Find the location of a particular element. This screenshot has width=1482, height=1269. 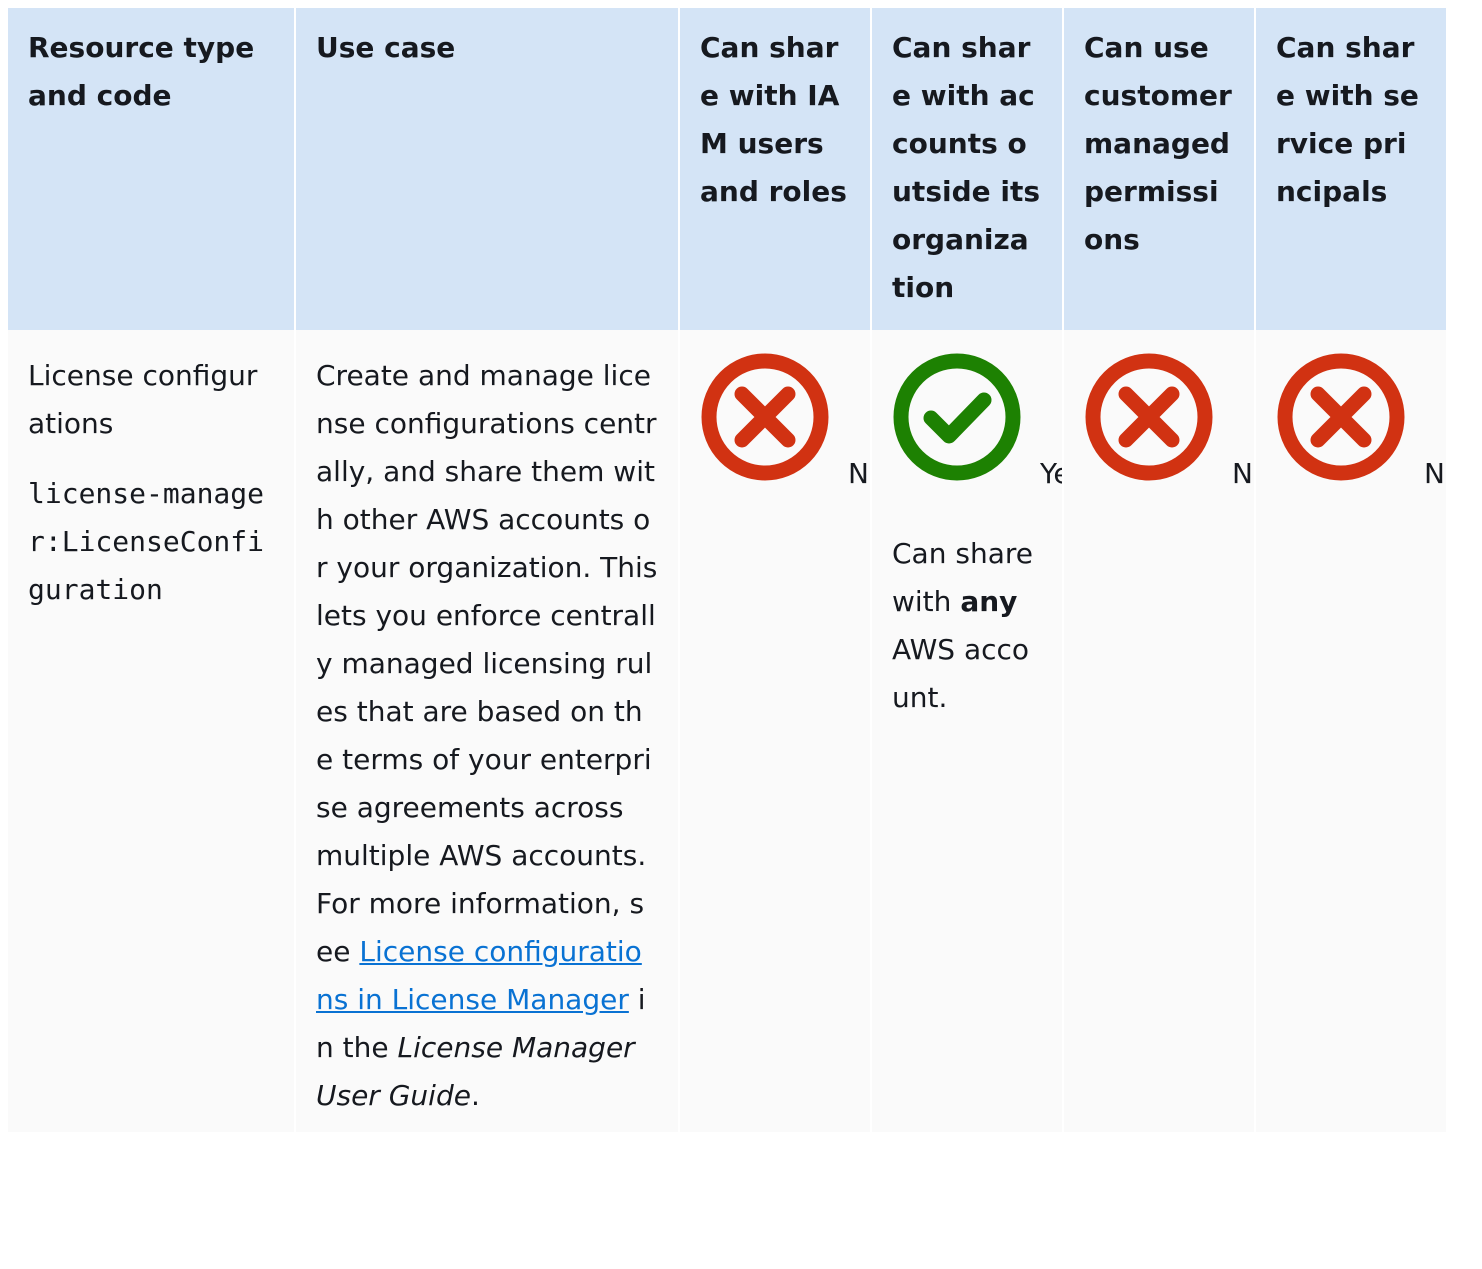

outside-org-note: Can share with any AWS account. is located at coordinates (967, 626).